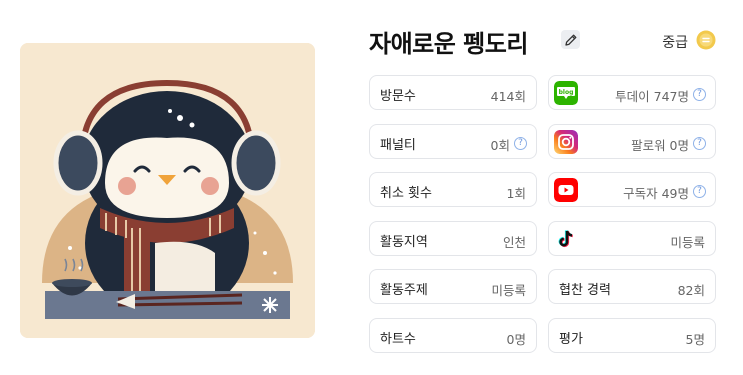  Describe the element at coordinates (453, 286) in the screenshot. I see `stat-topic: 활동주제 미등록` at that location.